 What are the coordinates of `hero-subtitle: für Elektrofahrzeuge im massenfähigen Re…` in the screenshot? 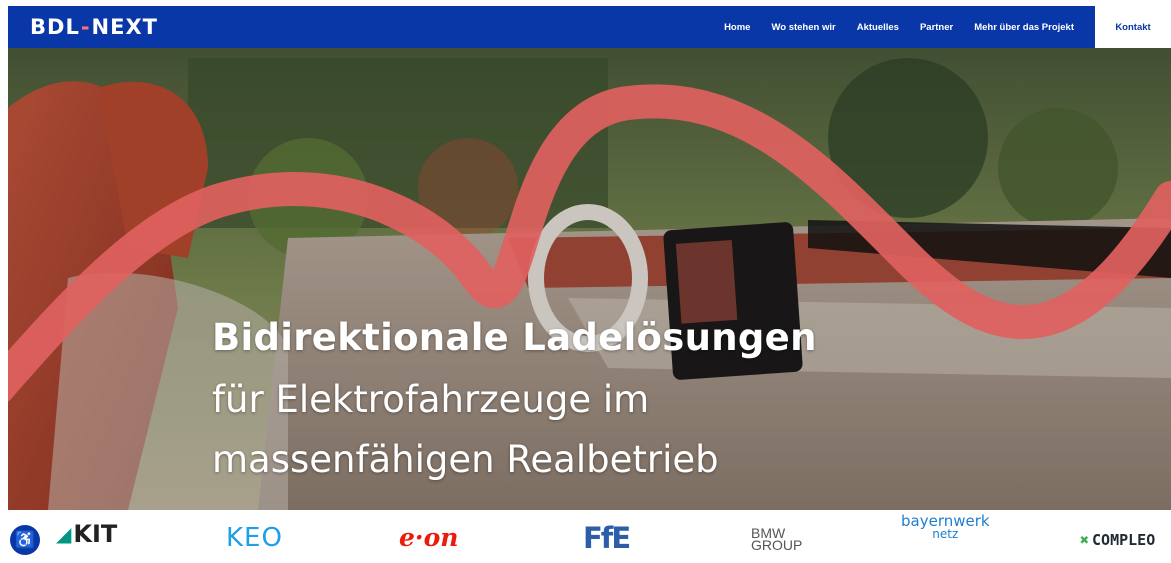 It's located at (562, 430).